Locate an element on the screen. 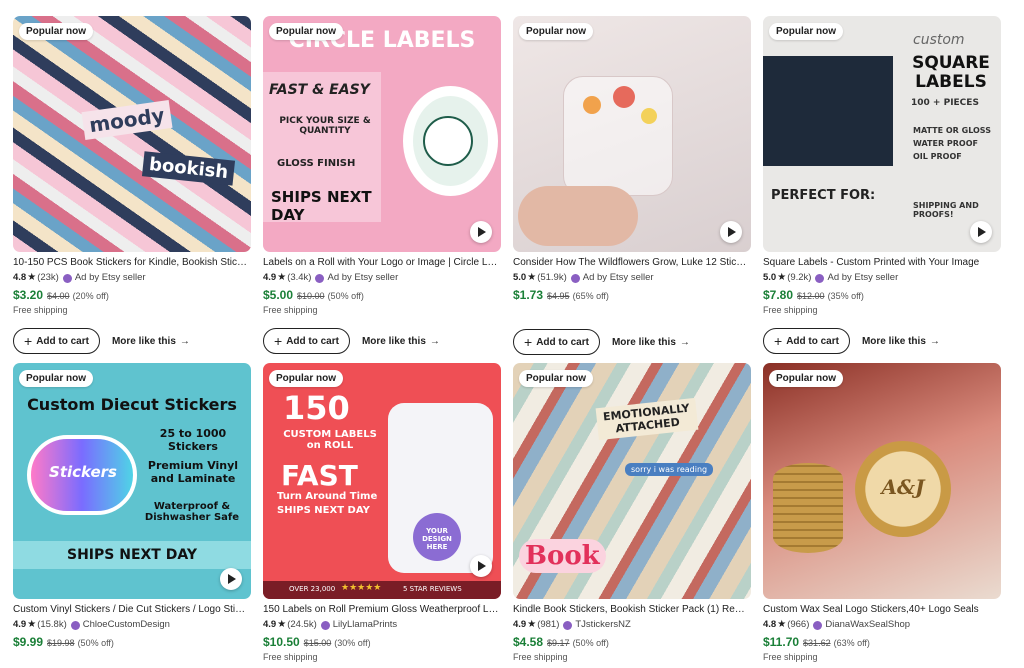 The width and height of the screenshot is (1024, 668). rating-row: 4.9 ★ (24.5k) LilyLlamaPrints is located at coordinates (382, 625).